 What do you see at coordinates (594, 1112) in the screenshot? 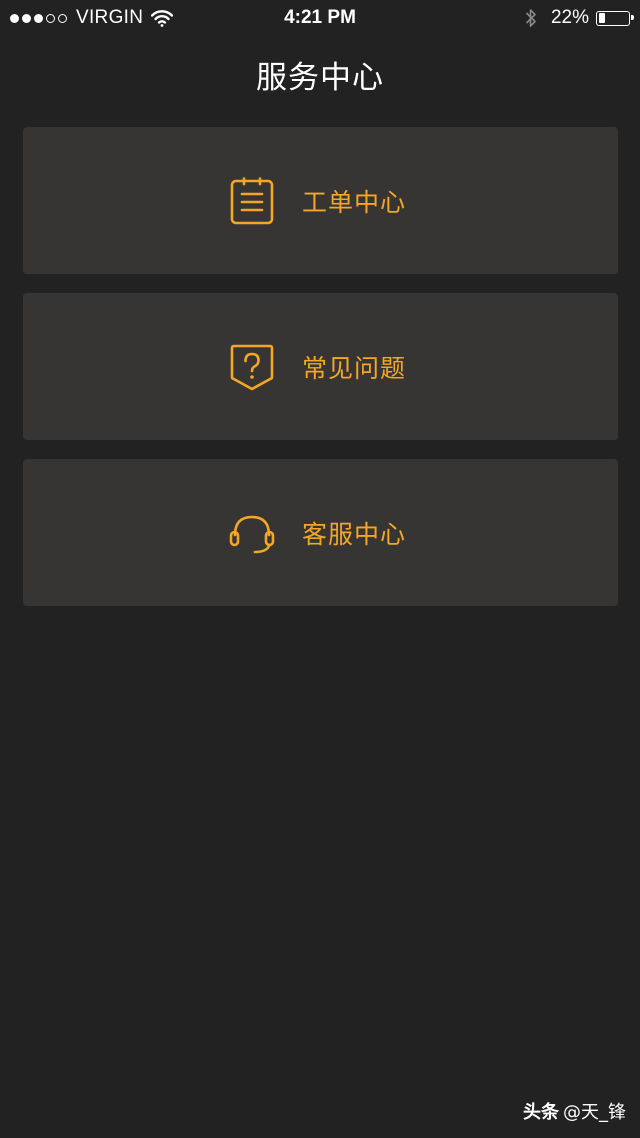
I see `watermark-handle: @天_锋` at bounding box center [594, 1112].